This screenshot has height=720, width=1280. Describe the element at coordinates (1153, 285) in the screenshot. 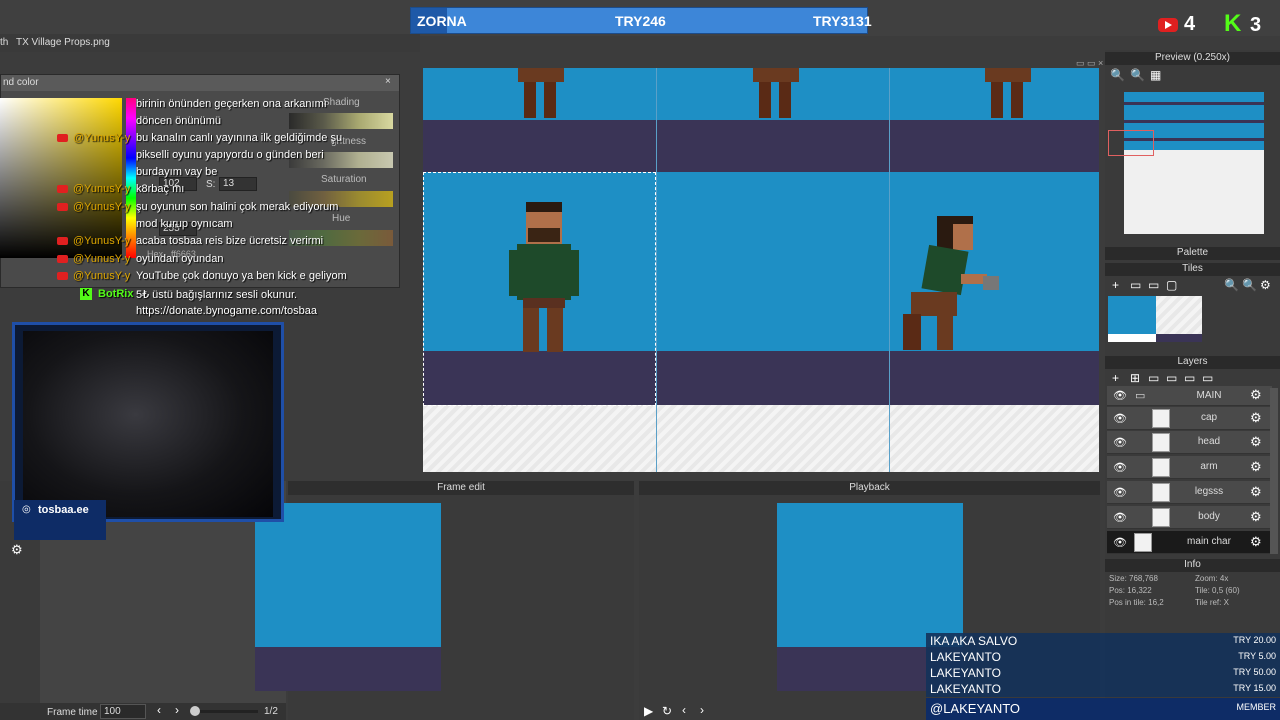

I see `copy-icon: ▭` at that location.